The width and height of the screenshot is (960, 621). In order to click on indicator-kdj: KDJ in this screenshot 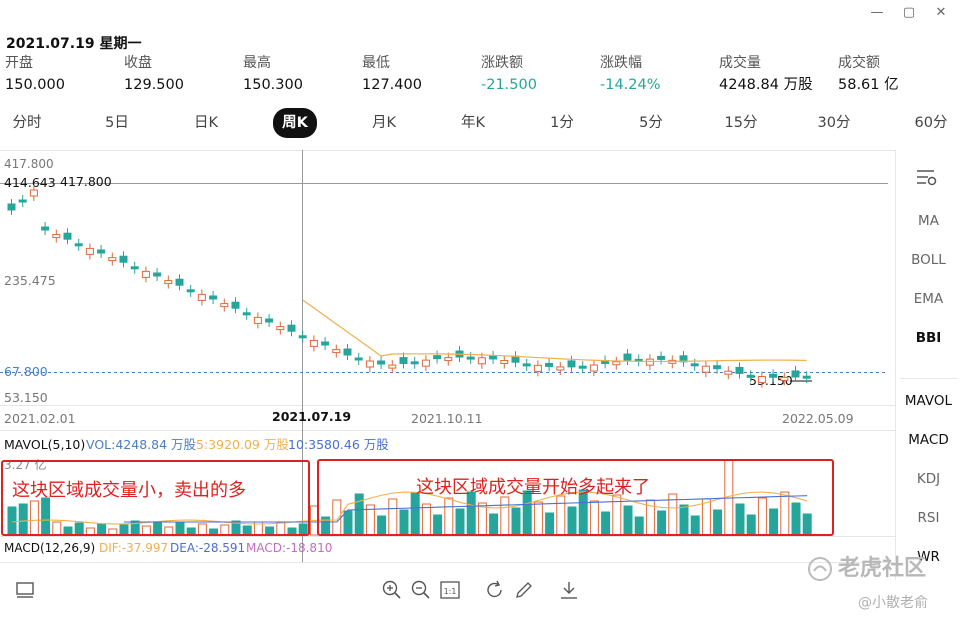, I will do `click(928, 479)`.